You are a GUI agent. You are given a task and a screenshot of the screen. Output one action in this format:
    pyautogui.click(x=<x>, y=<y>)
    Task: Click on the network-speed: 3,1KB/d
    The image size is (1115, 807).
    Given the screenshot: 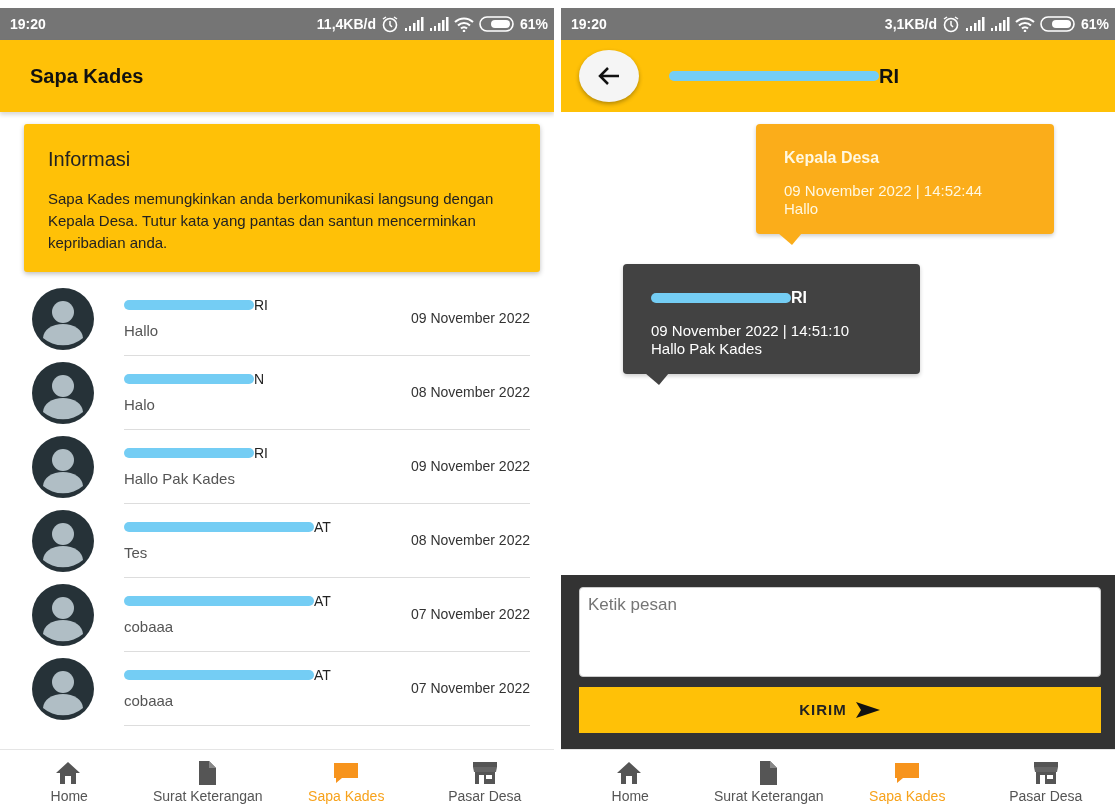 What is the action you would take?
    pyautogui.click(x=910, y=24)
    